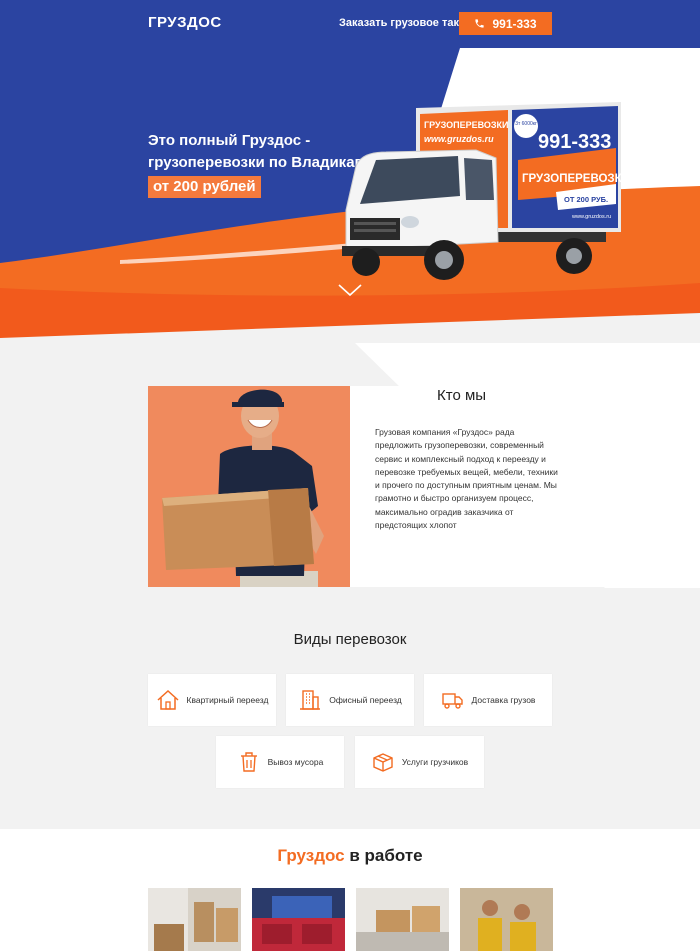 Image resolution: width=700 pixels, height=951 pixels. Describe the element at coordinates (574, 142) in the screenshot. I see `truck-phone: 991-333` at that location.